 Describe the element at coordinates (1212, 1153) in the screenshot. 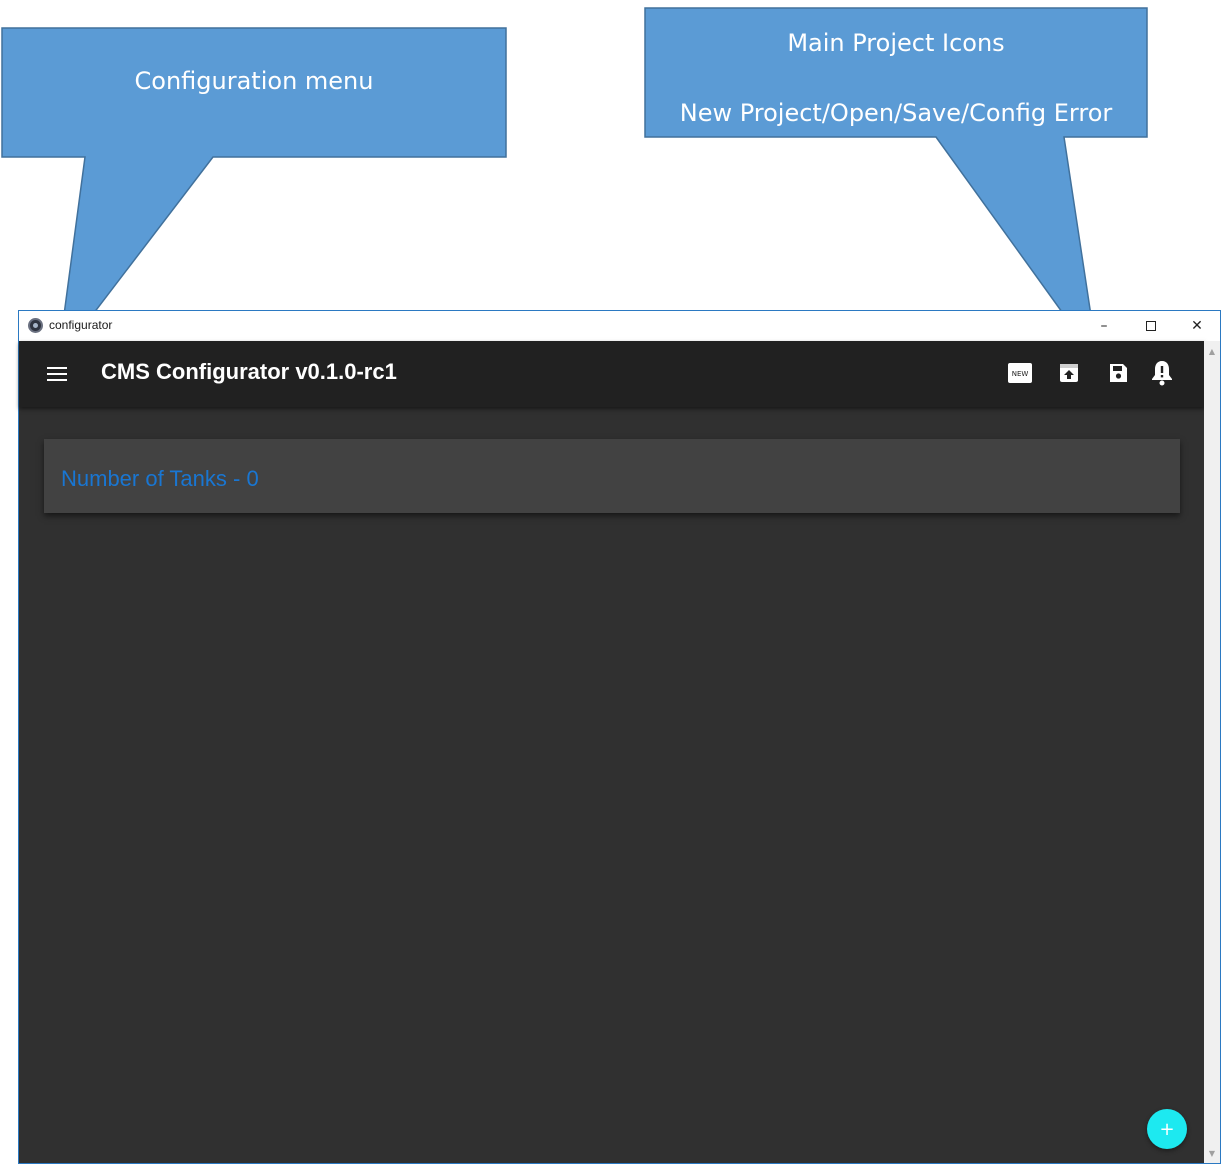

I see `scroll-down-icon: ▼` at that location.